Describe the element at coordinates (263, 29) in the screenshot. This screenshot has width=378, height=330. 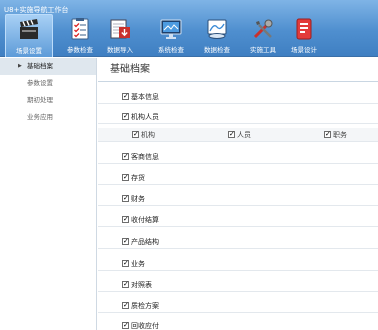
I see `tools-icon` at that location.